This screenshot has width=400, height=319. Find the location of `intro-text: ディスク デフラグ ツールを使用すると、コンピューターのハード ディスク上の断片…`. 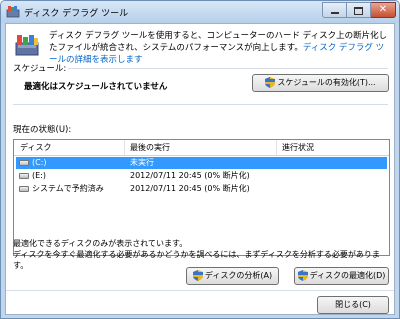

intro-text: ディスク デフラグ ツールを使用すると、コンピューターのハード ディスク上の断片… is located at coordinates (219, 48).